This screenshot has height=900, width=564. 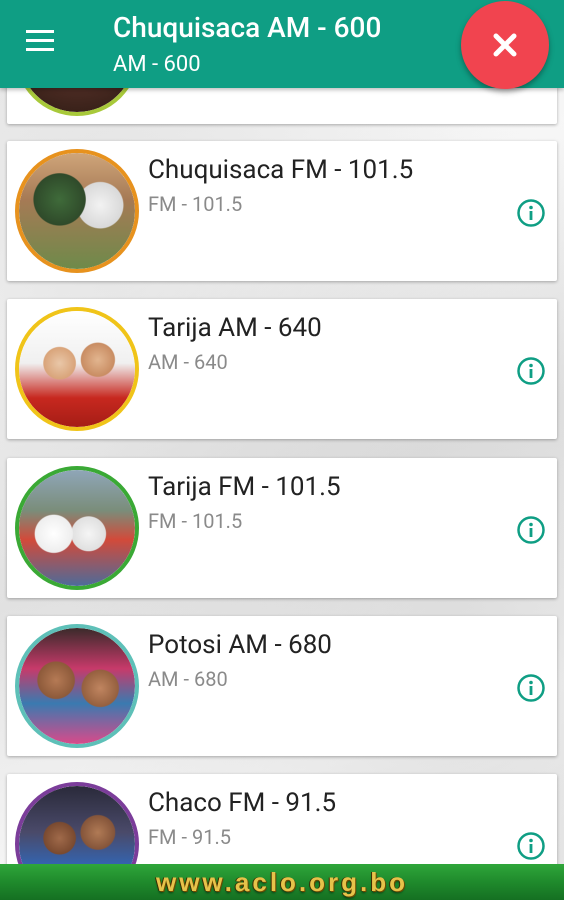 I want to click on close-icon, so click(x=505, y=45).